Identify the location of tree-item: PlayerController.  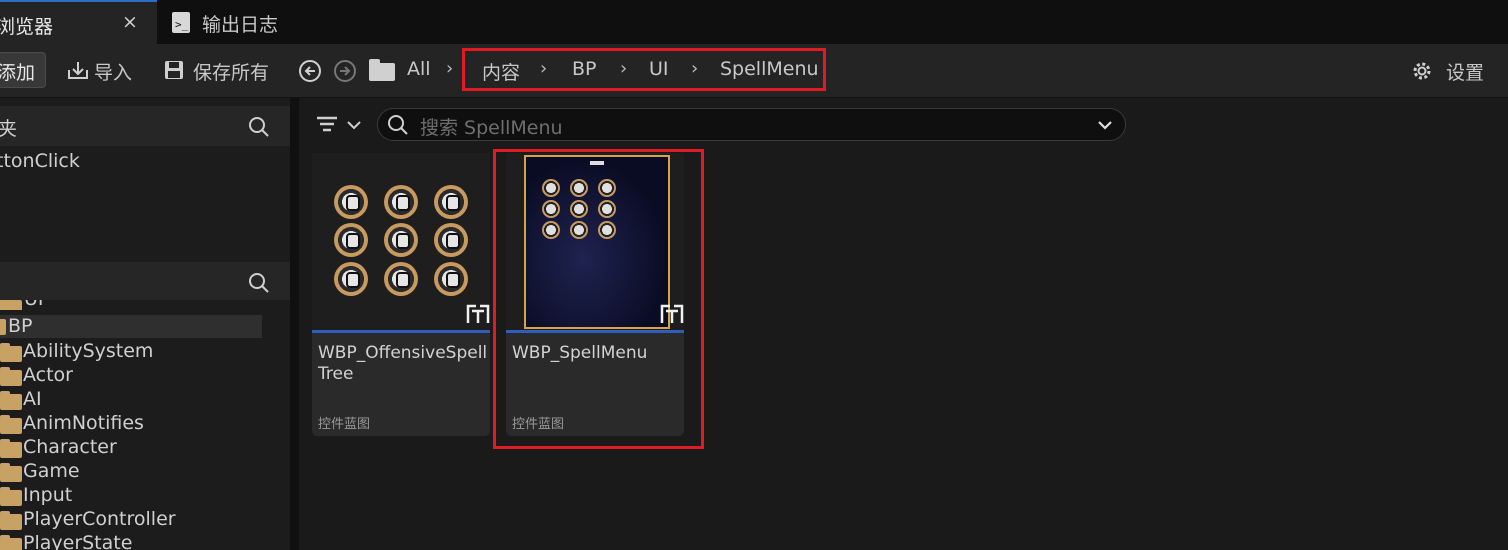
(131, 520).